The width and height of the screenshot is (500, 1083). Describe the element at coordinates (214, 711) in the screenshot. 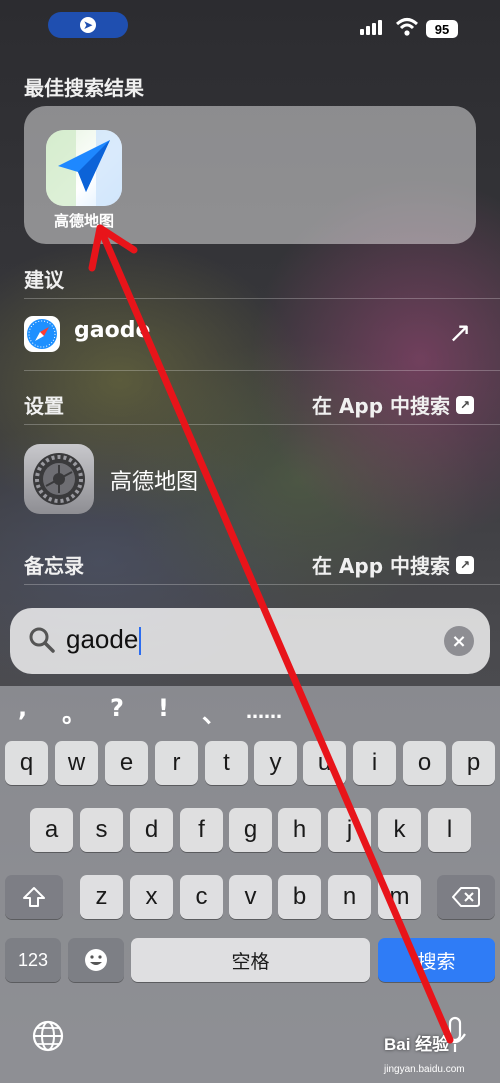

I see `candidate-enumeration-comma: 、` at that location.